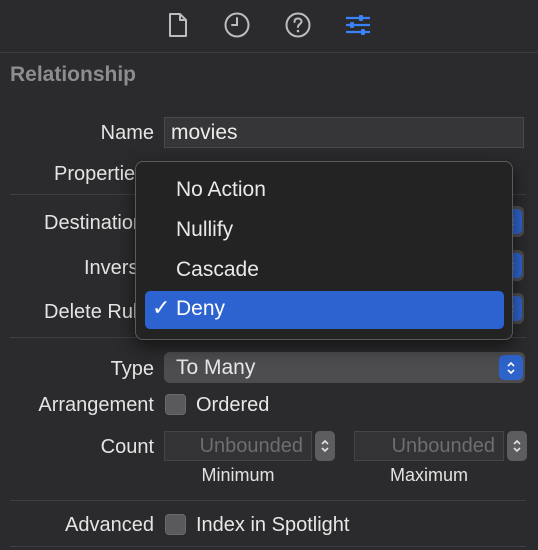  What do you see at coordinates (175, 404) in the screenshot?
I see `ordered-checkbox` at bounding box center [175, 404].